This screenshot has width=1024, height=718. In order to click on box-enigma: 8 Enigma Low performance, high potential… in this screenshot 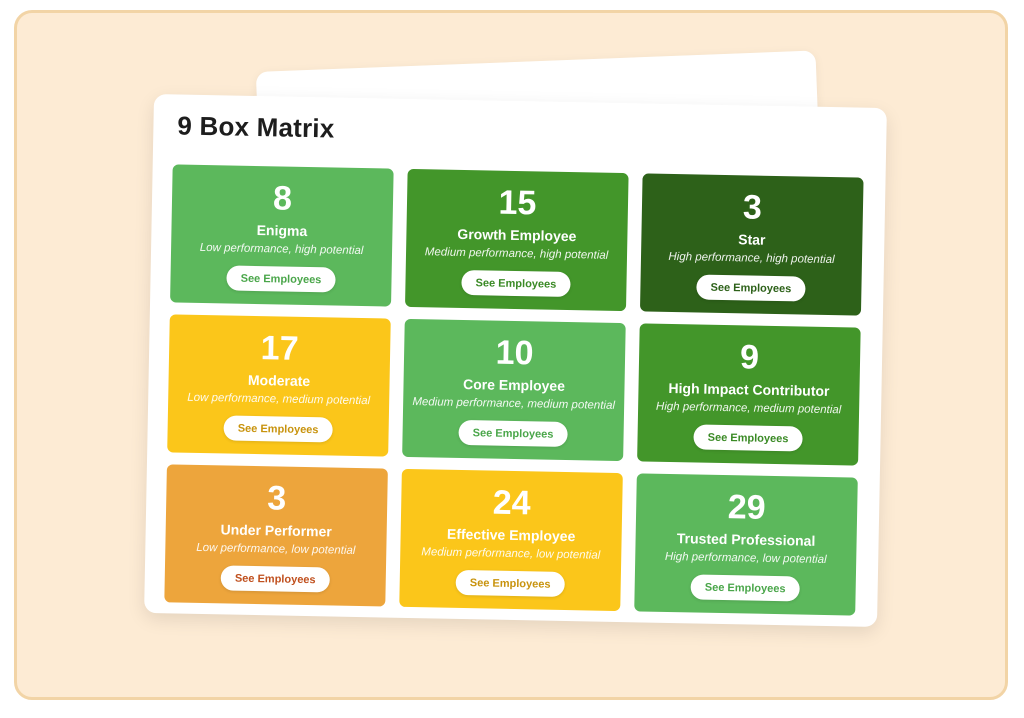, I will do `click(282, 235)`.